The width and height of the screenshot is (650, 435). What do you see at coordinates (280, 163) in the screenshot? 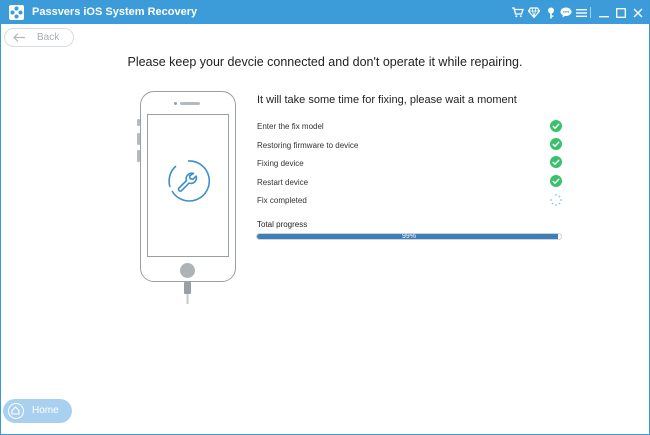
I see `step-label: Fixing device` at bounding box center [280, 163].